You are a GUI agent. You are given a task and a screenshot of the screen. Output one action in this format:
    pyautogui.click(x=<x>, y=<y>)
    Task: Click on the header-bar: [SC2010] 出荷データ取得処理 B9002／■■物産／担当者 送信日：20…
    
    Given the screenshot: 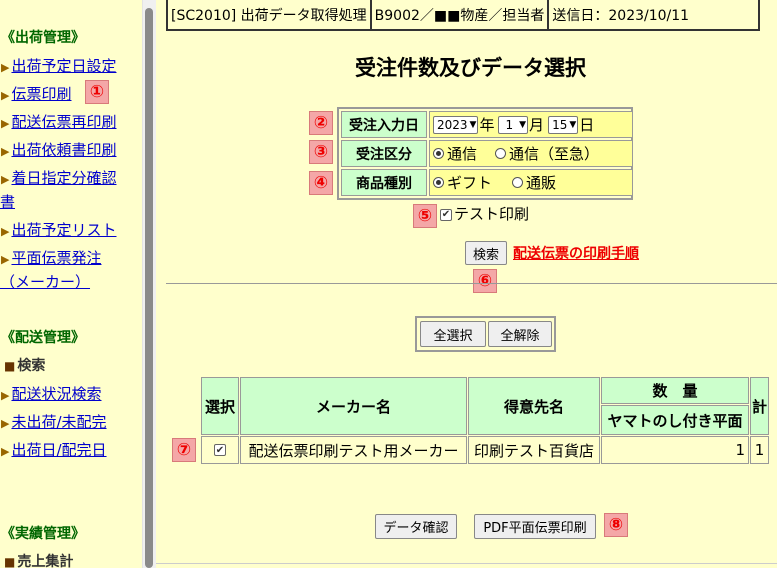 What is the action you would take?
    pyautogui.click(x=463, y=15)
    